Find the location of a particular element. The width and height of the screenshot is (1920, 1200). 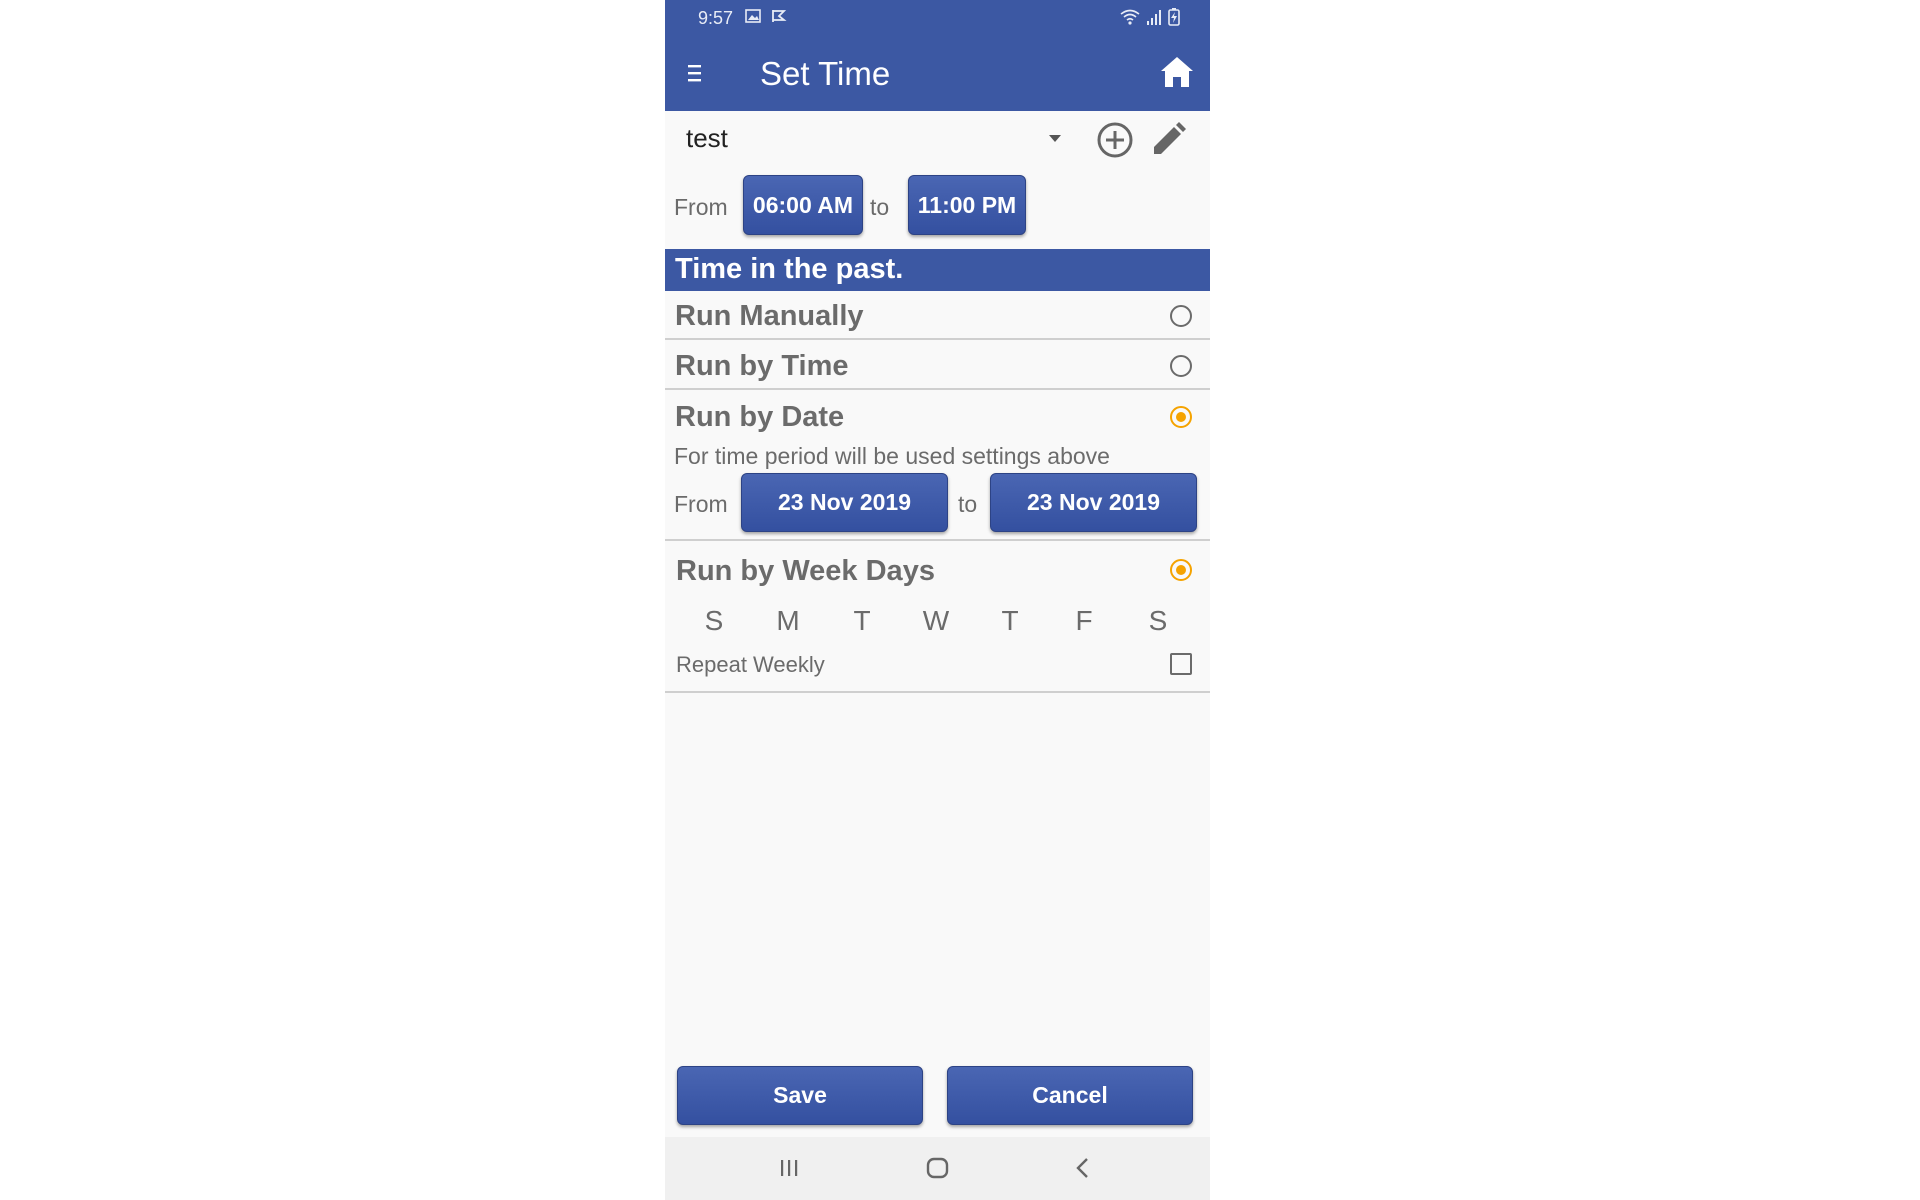

run-by-date-radio is located at coordinates (1181, 417).